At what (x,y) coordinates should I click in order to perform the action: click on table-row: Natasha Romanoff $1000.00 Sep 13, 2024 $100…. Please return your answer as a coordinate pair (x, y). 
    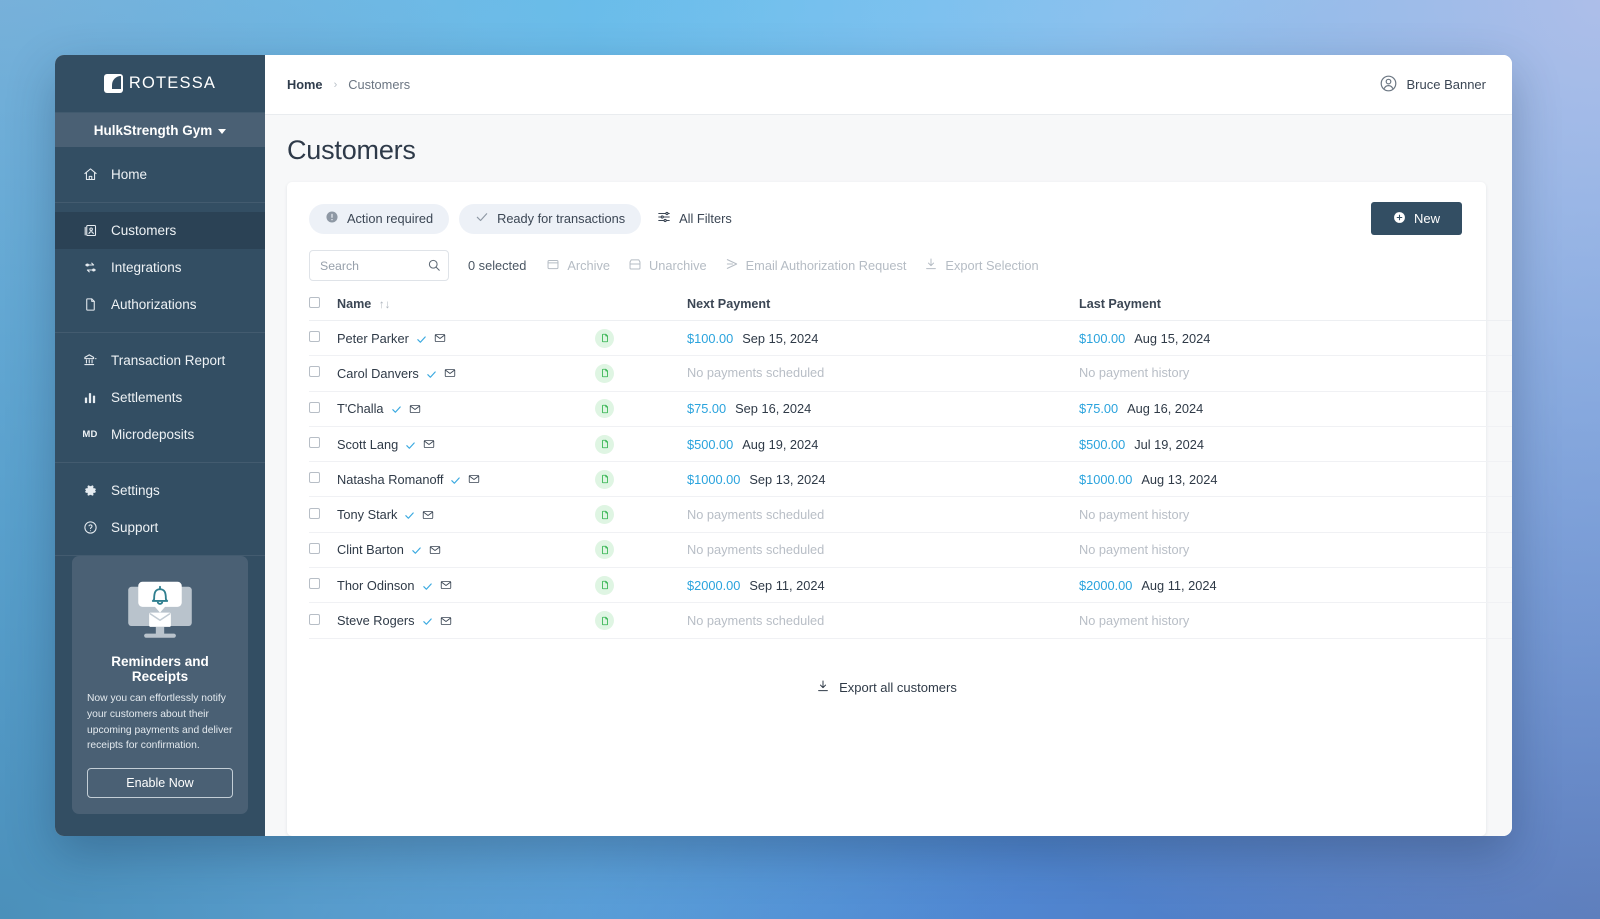
    Looking at the image, I should click on (910, 479).